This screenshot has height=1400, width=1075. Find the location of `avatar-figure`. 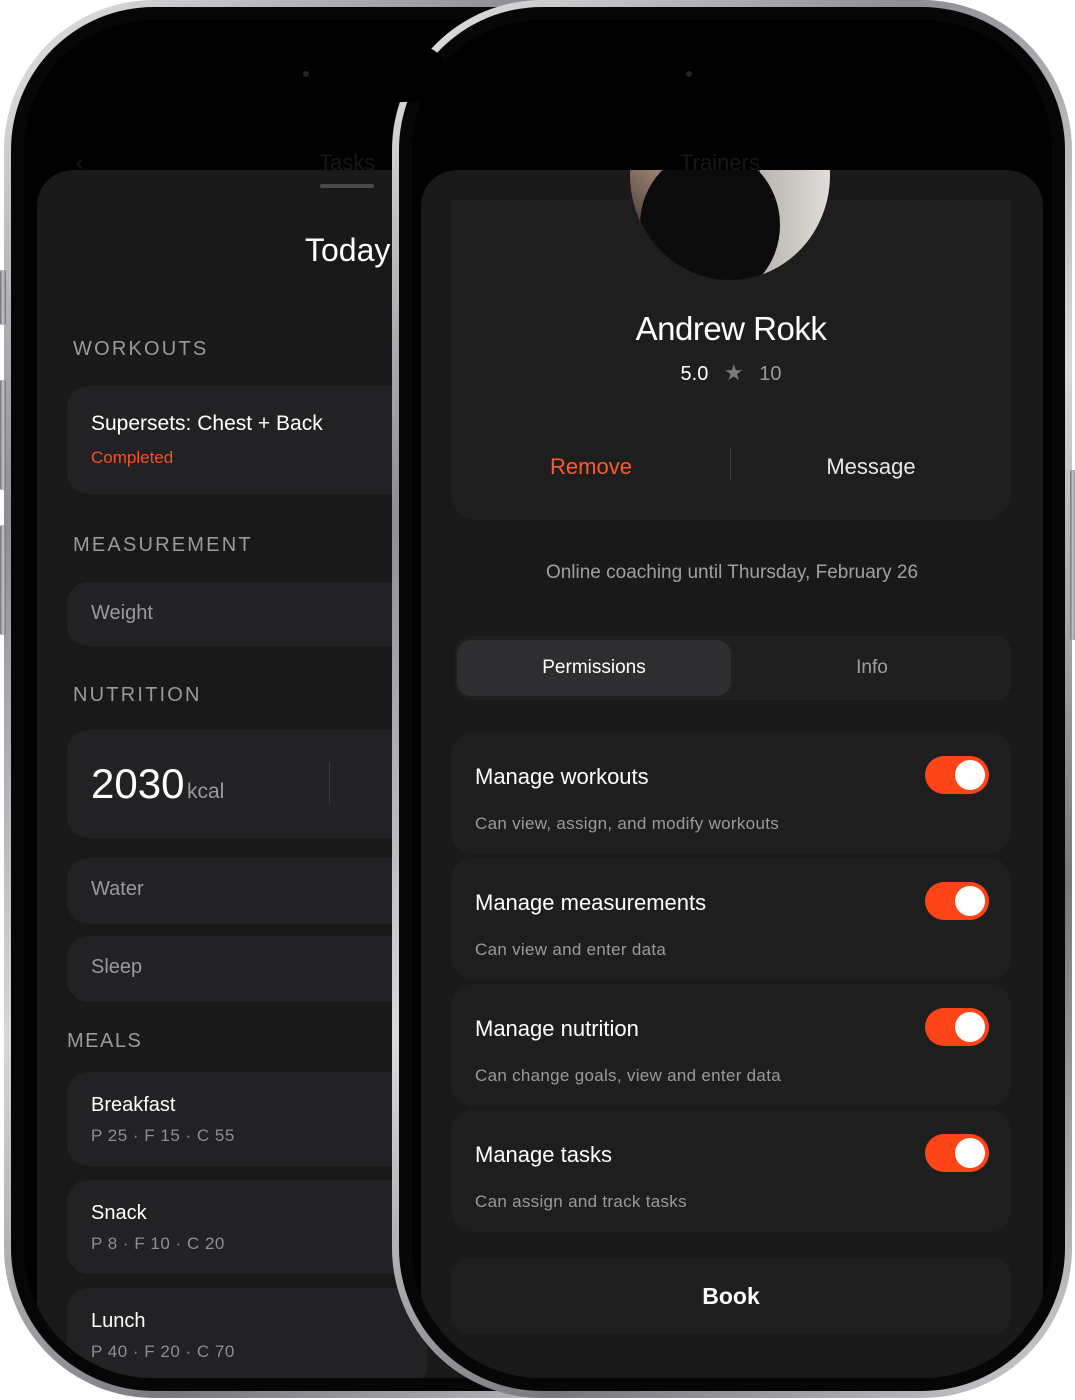

avatar-figure is located at coordinates (710, 225).